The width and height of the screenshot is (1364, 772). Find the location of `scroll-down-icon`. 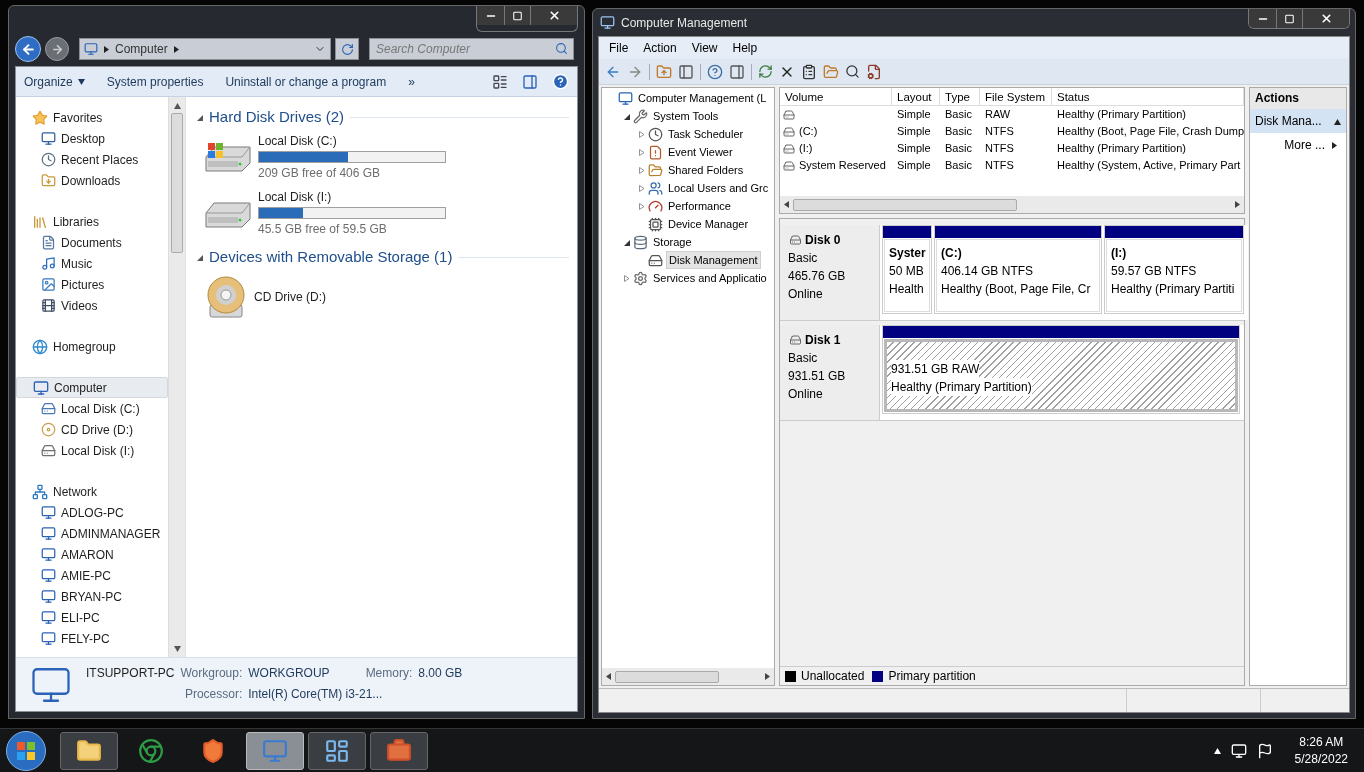

scroll-down-icon is located at coordinates (177, 648).